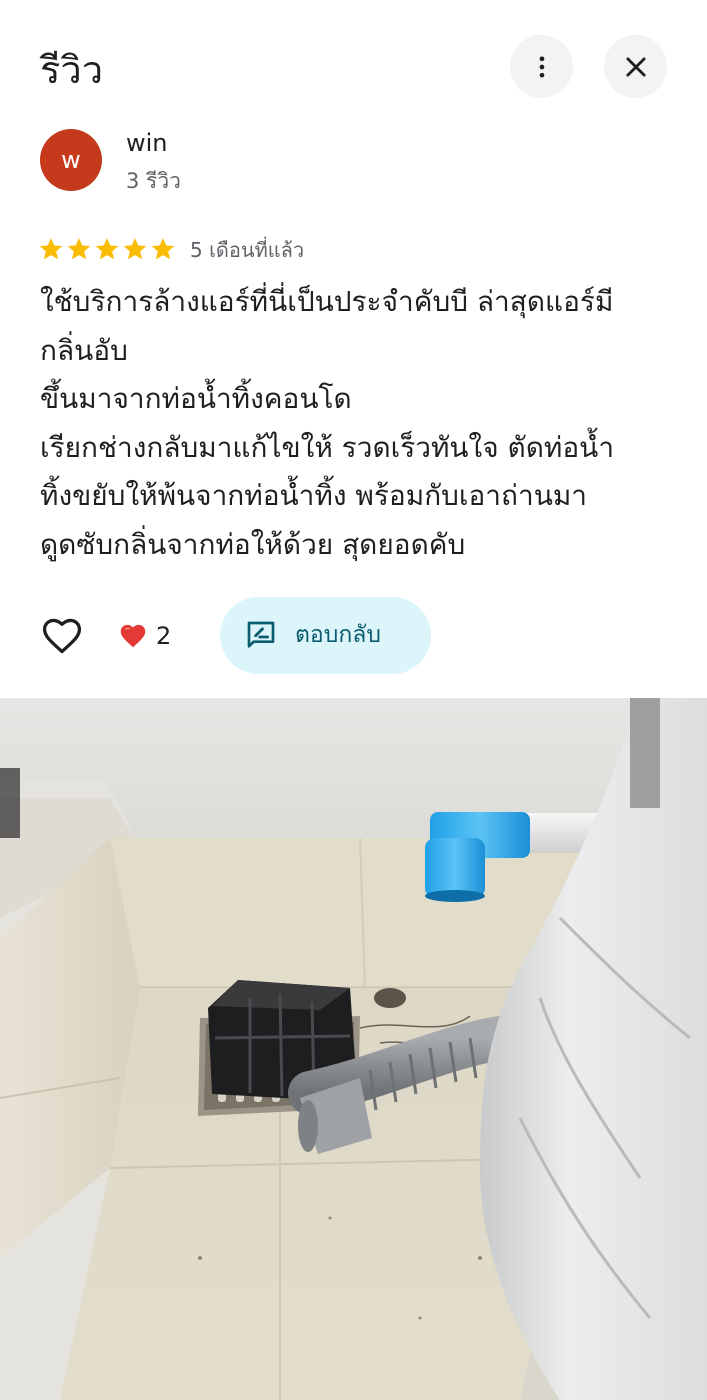 This screenshot has height=1400, width=707. I want to click on star-rating, so click(107, 249).